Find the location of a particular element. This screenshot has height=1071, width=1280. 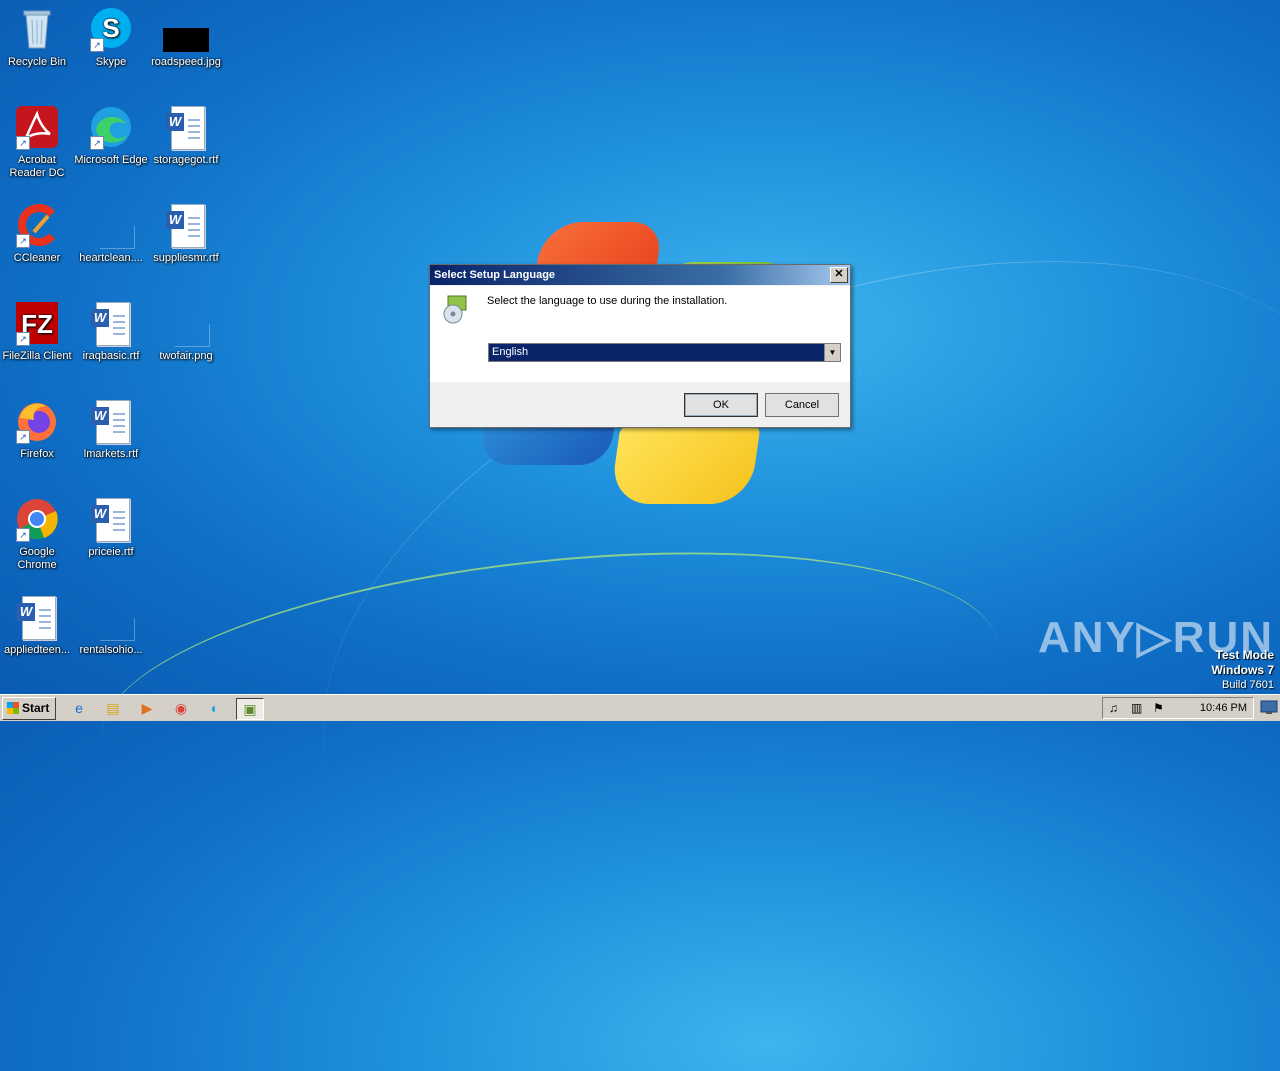

build-label: Build 7601 is located at coordinates (1248, 685).